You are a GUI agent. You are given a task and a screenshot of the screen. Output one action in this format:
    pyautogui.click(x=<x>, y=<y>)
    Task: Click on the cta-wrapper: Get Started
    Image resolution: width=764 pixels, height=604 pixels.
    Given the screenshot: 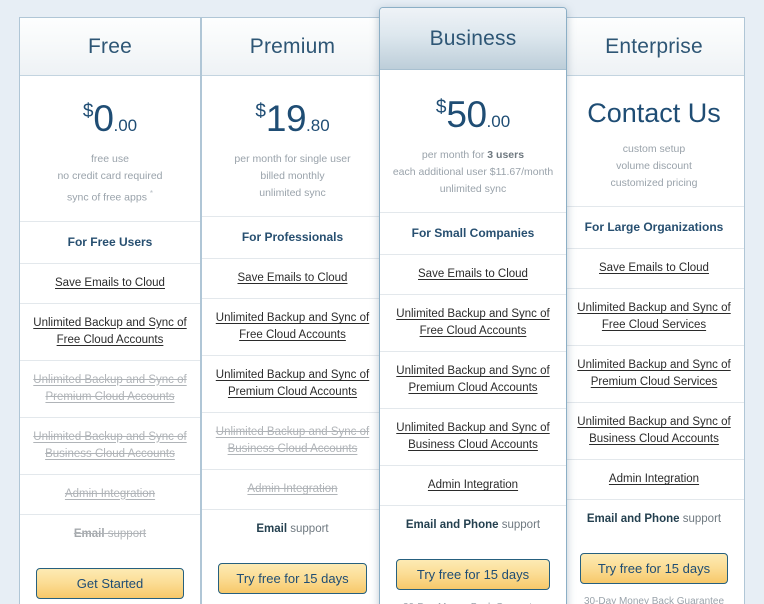 What is the action you would take?
    pyautogui.click(x=110, y=576)
    